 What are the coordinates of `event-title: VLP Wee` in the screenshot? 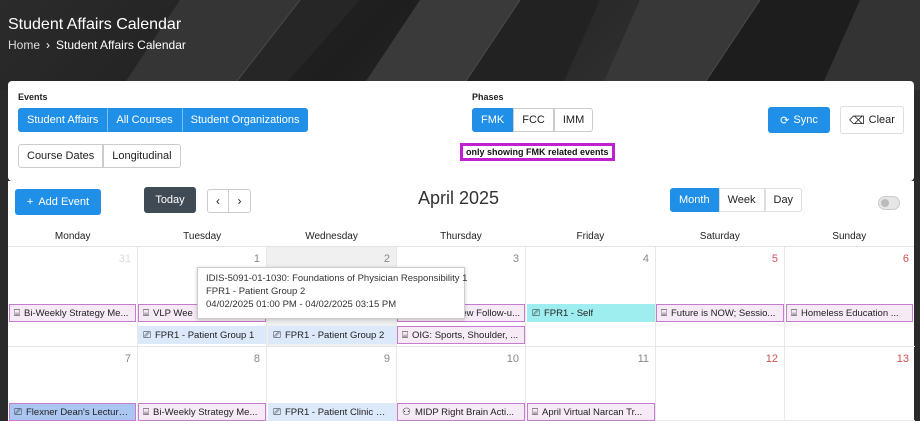 It's located at (173, 313).